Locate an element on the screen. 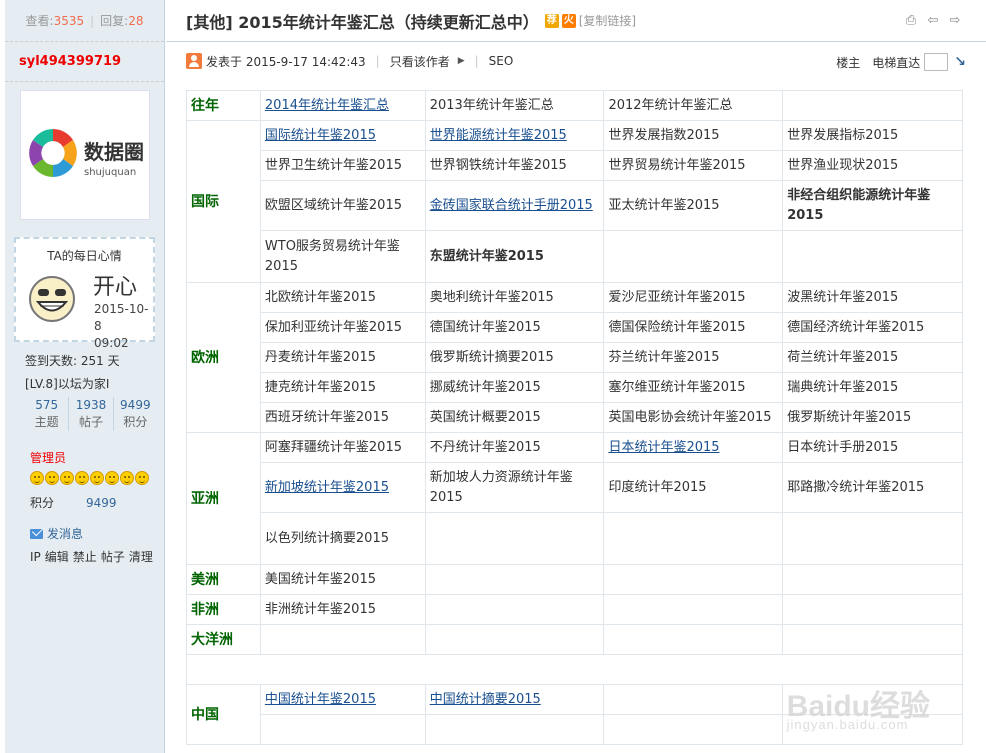 The image size is (986, 753). happy-face-icon is located at coordinates (52, 299).